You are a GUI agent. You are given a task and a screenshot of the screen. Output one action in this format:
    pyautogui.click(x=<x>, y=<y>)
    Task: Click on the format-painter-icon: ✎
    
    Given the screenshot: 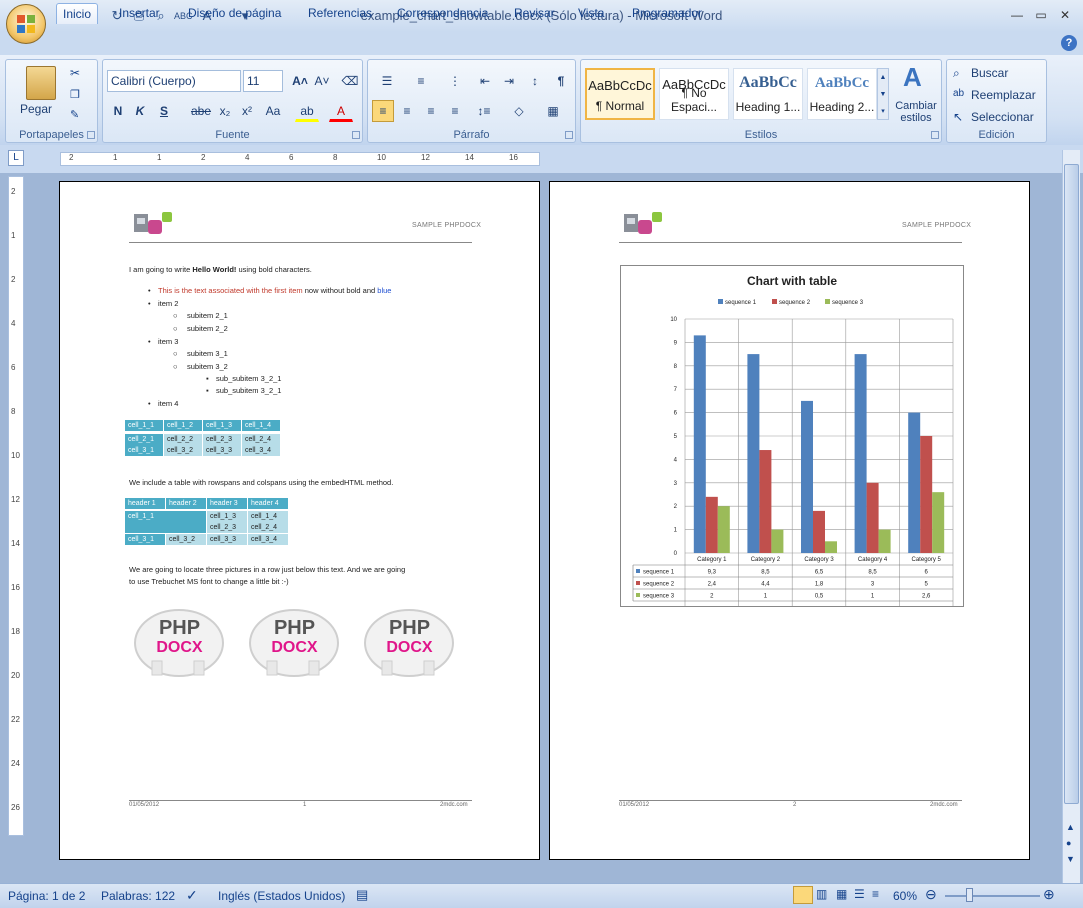 What is the action you would take?
    pyautogui.click(x=74, y=114)
    